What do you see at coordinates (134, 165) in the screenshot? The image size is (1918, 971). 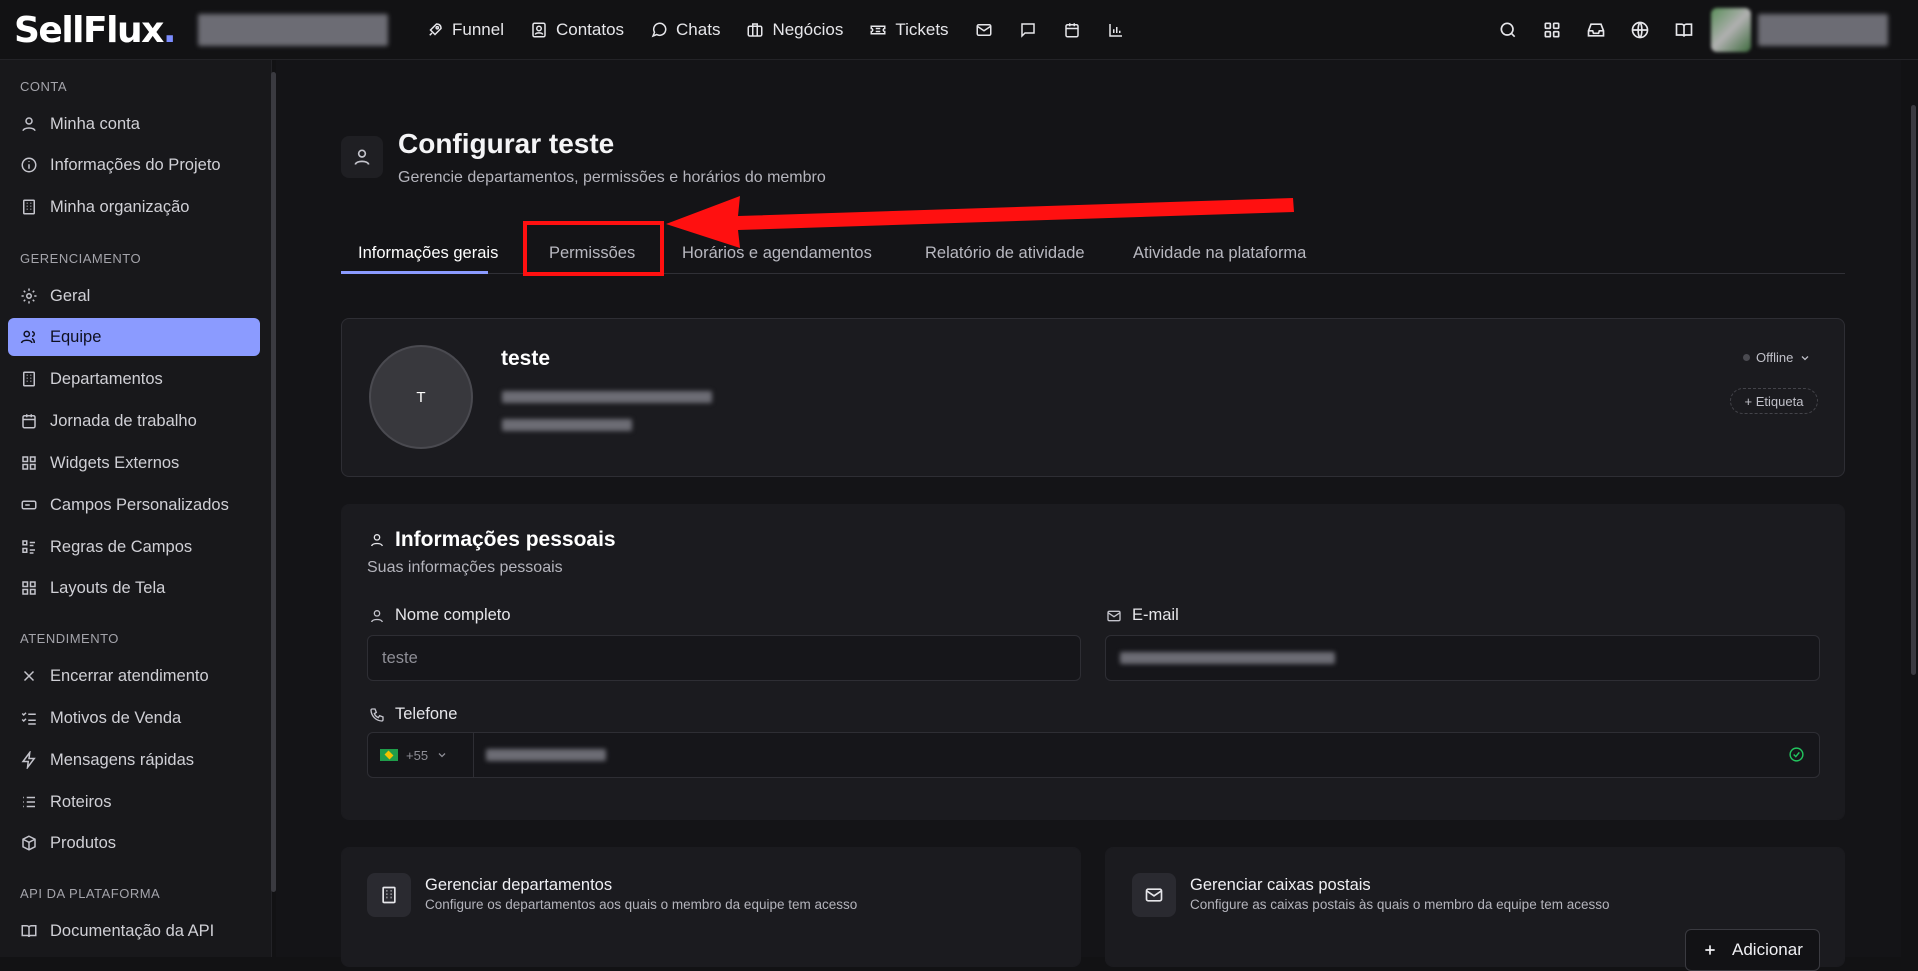 I see `sidebar-item-informacoes-projeto: Informações do Projeto` at bounding box center [134, 165].